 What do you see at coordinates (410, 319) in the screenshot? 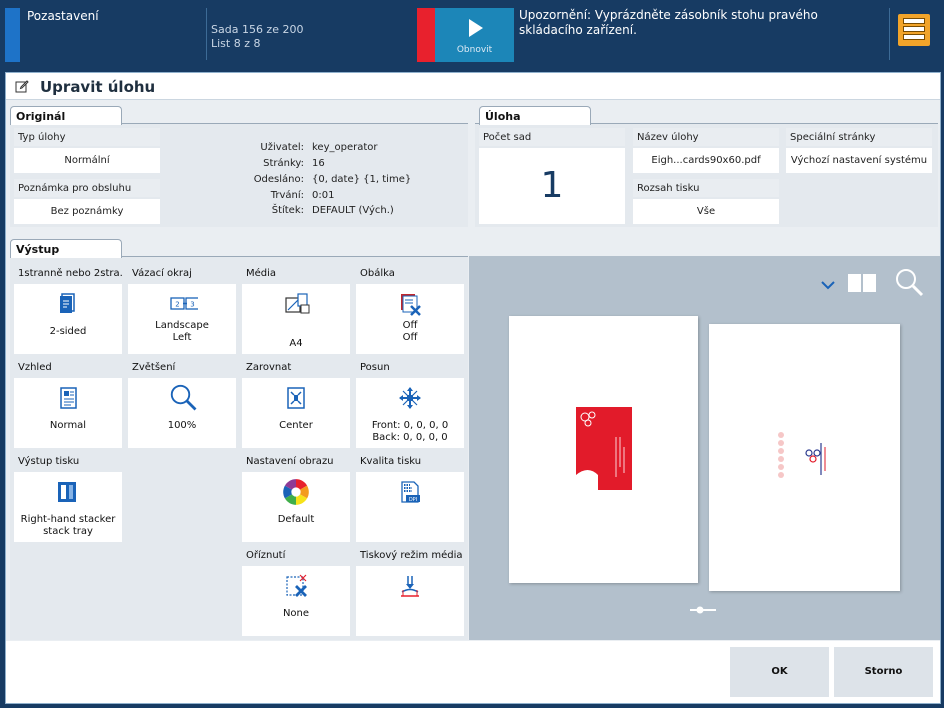
I see `cover-tile: Off Off` at bounding box center [410, 319].